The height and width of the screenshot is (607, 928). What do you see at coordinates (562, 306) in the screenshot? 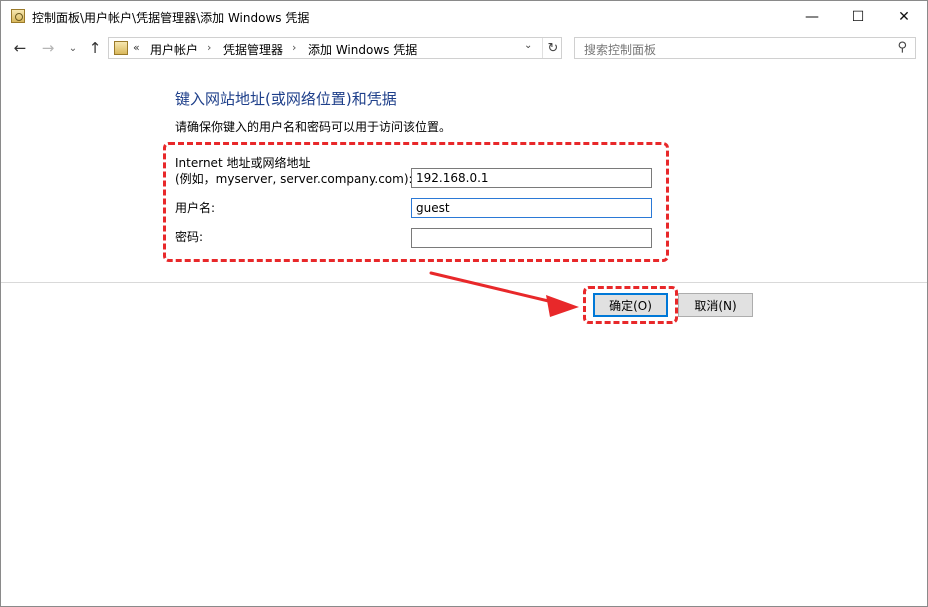
I see `arrow-head-icon` at bounding box center [562, 306].